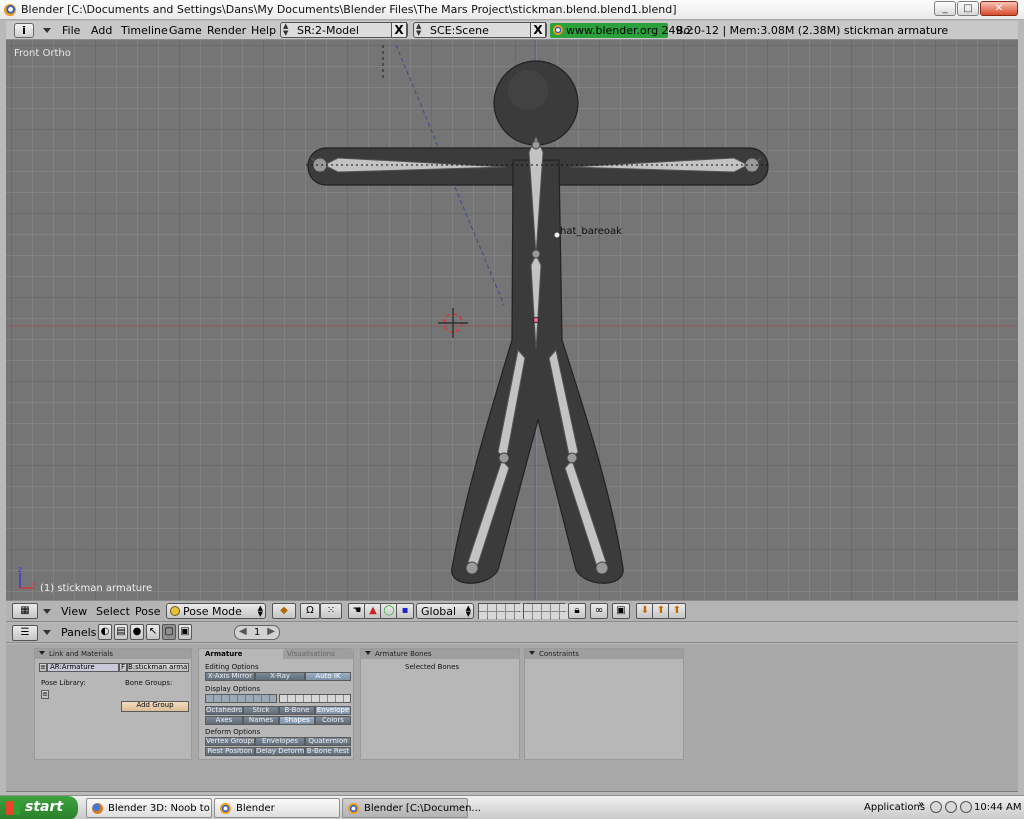  What do you see at coordinates (230, 676) in the screenshot?
I see `x-axis-mirror-toggle: X-Axis Mirror` at bounding box center [230, 676].